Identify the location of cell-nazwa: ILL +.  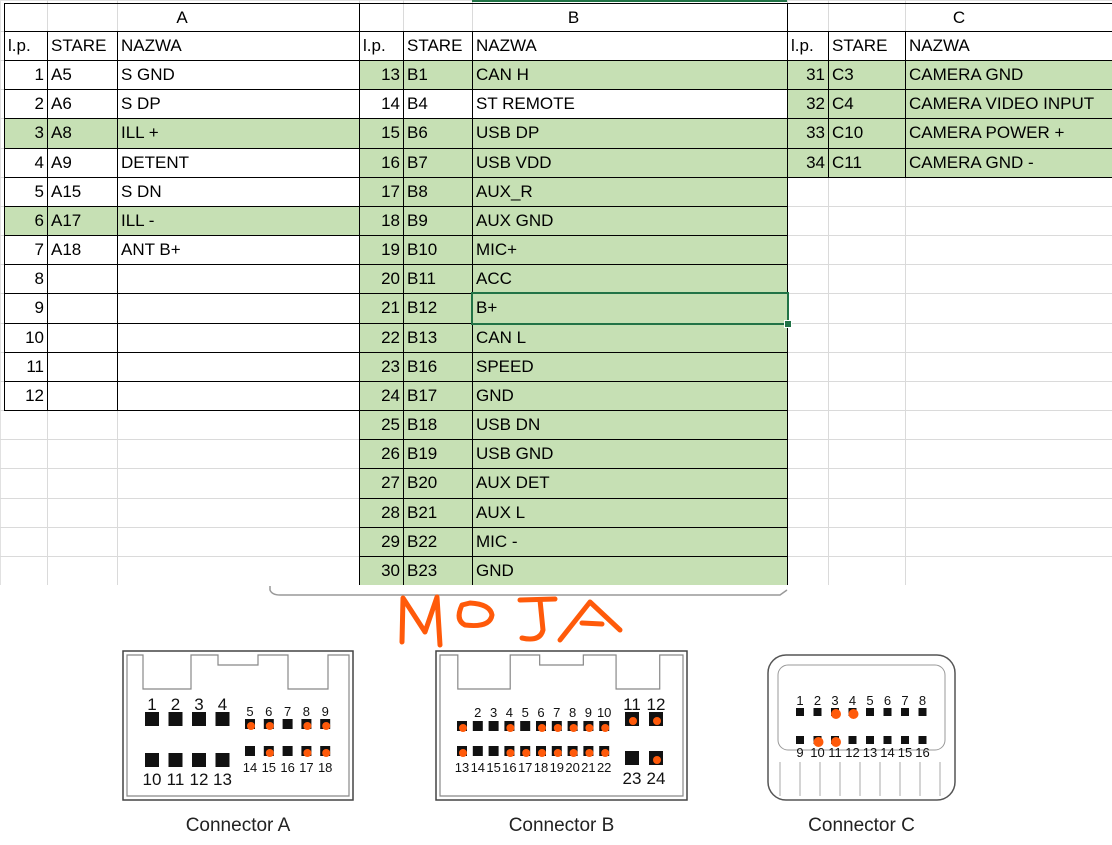
(238, 133).